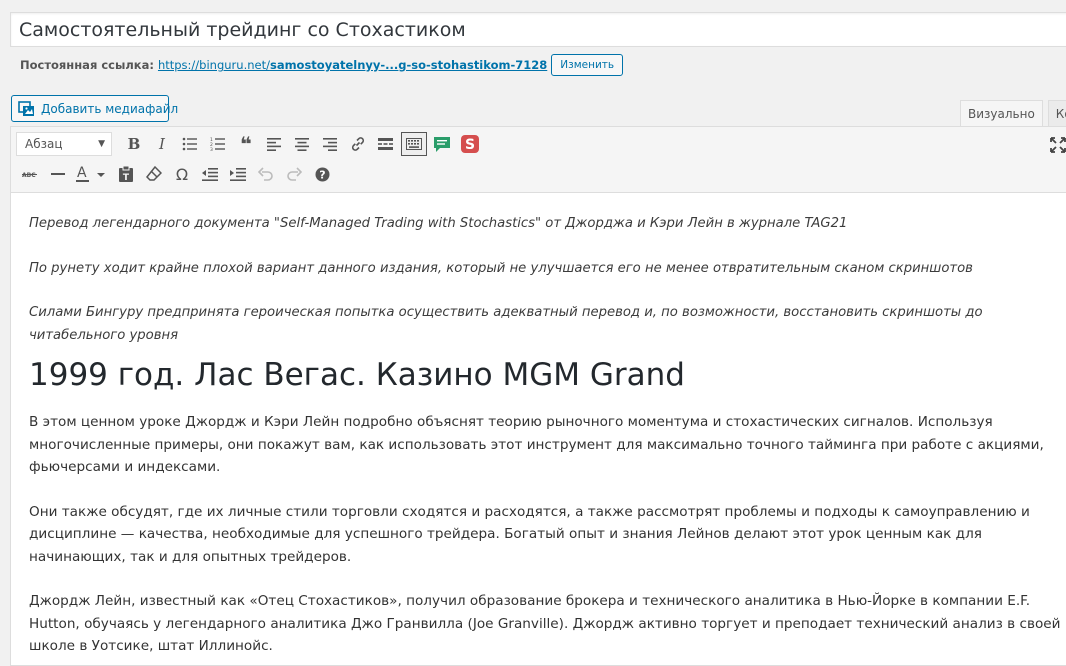 The height and width of the screenshot is (666, 1066). I want to click on edit-permalink-button: Изменить, so click(587, 65).